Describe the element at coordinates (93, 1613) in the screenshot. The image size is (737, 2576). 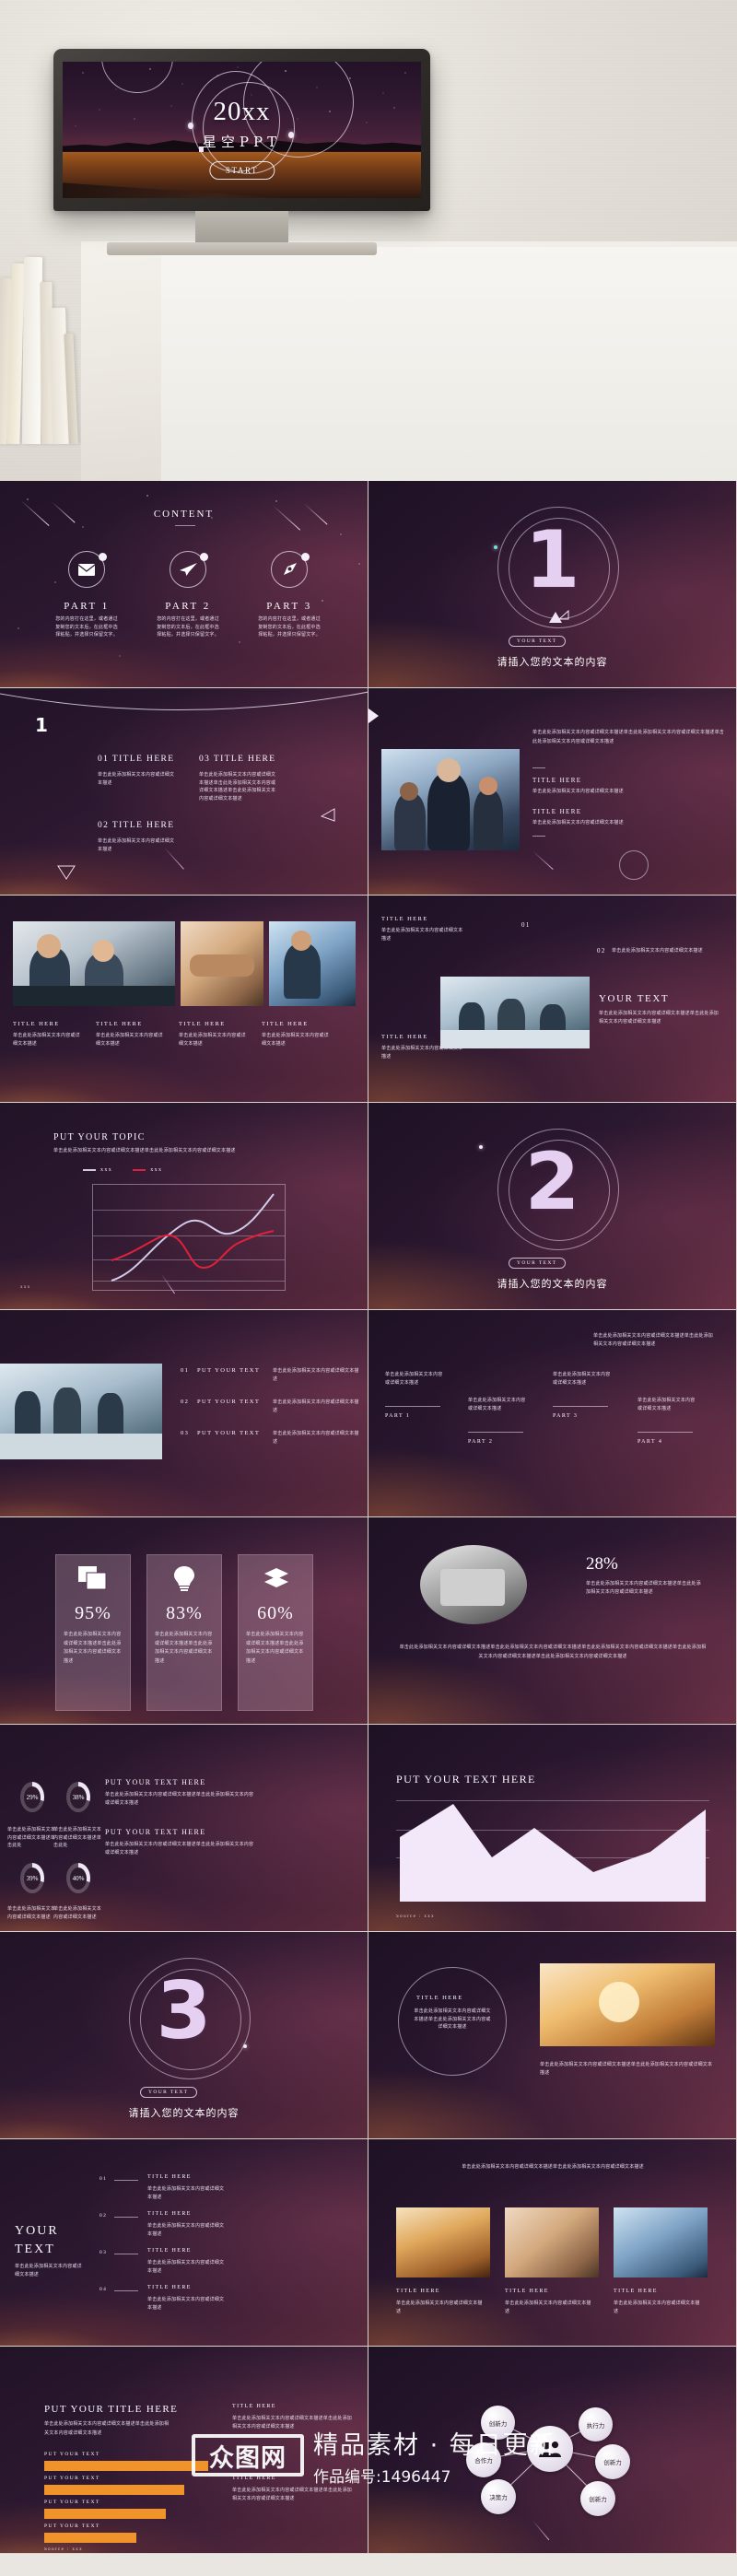
I see `percent-value: 95%` at that location.